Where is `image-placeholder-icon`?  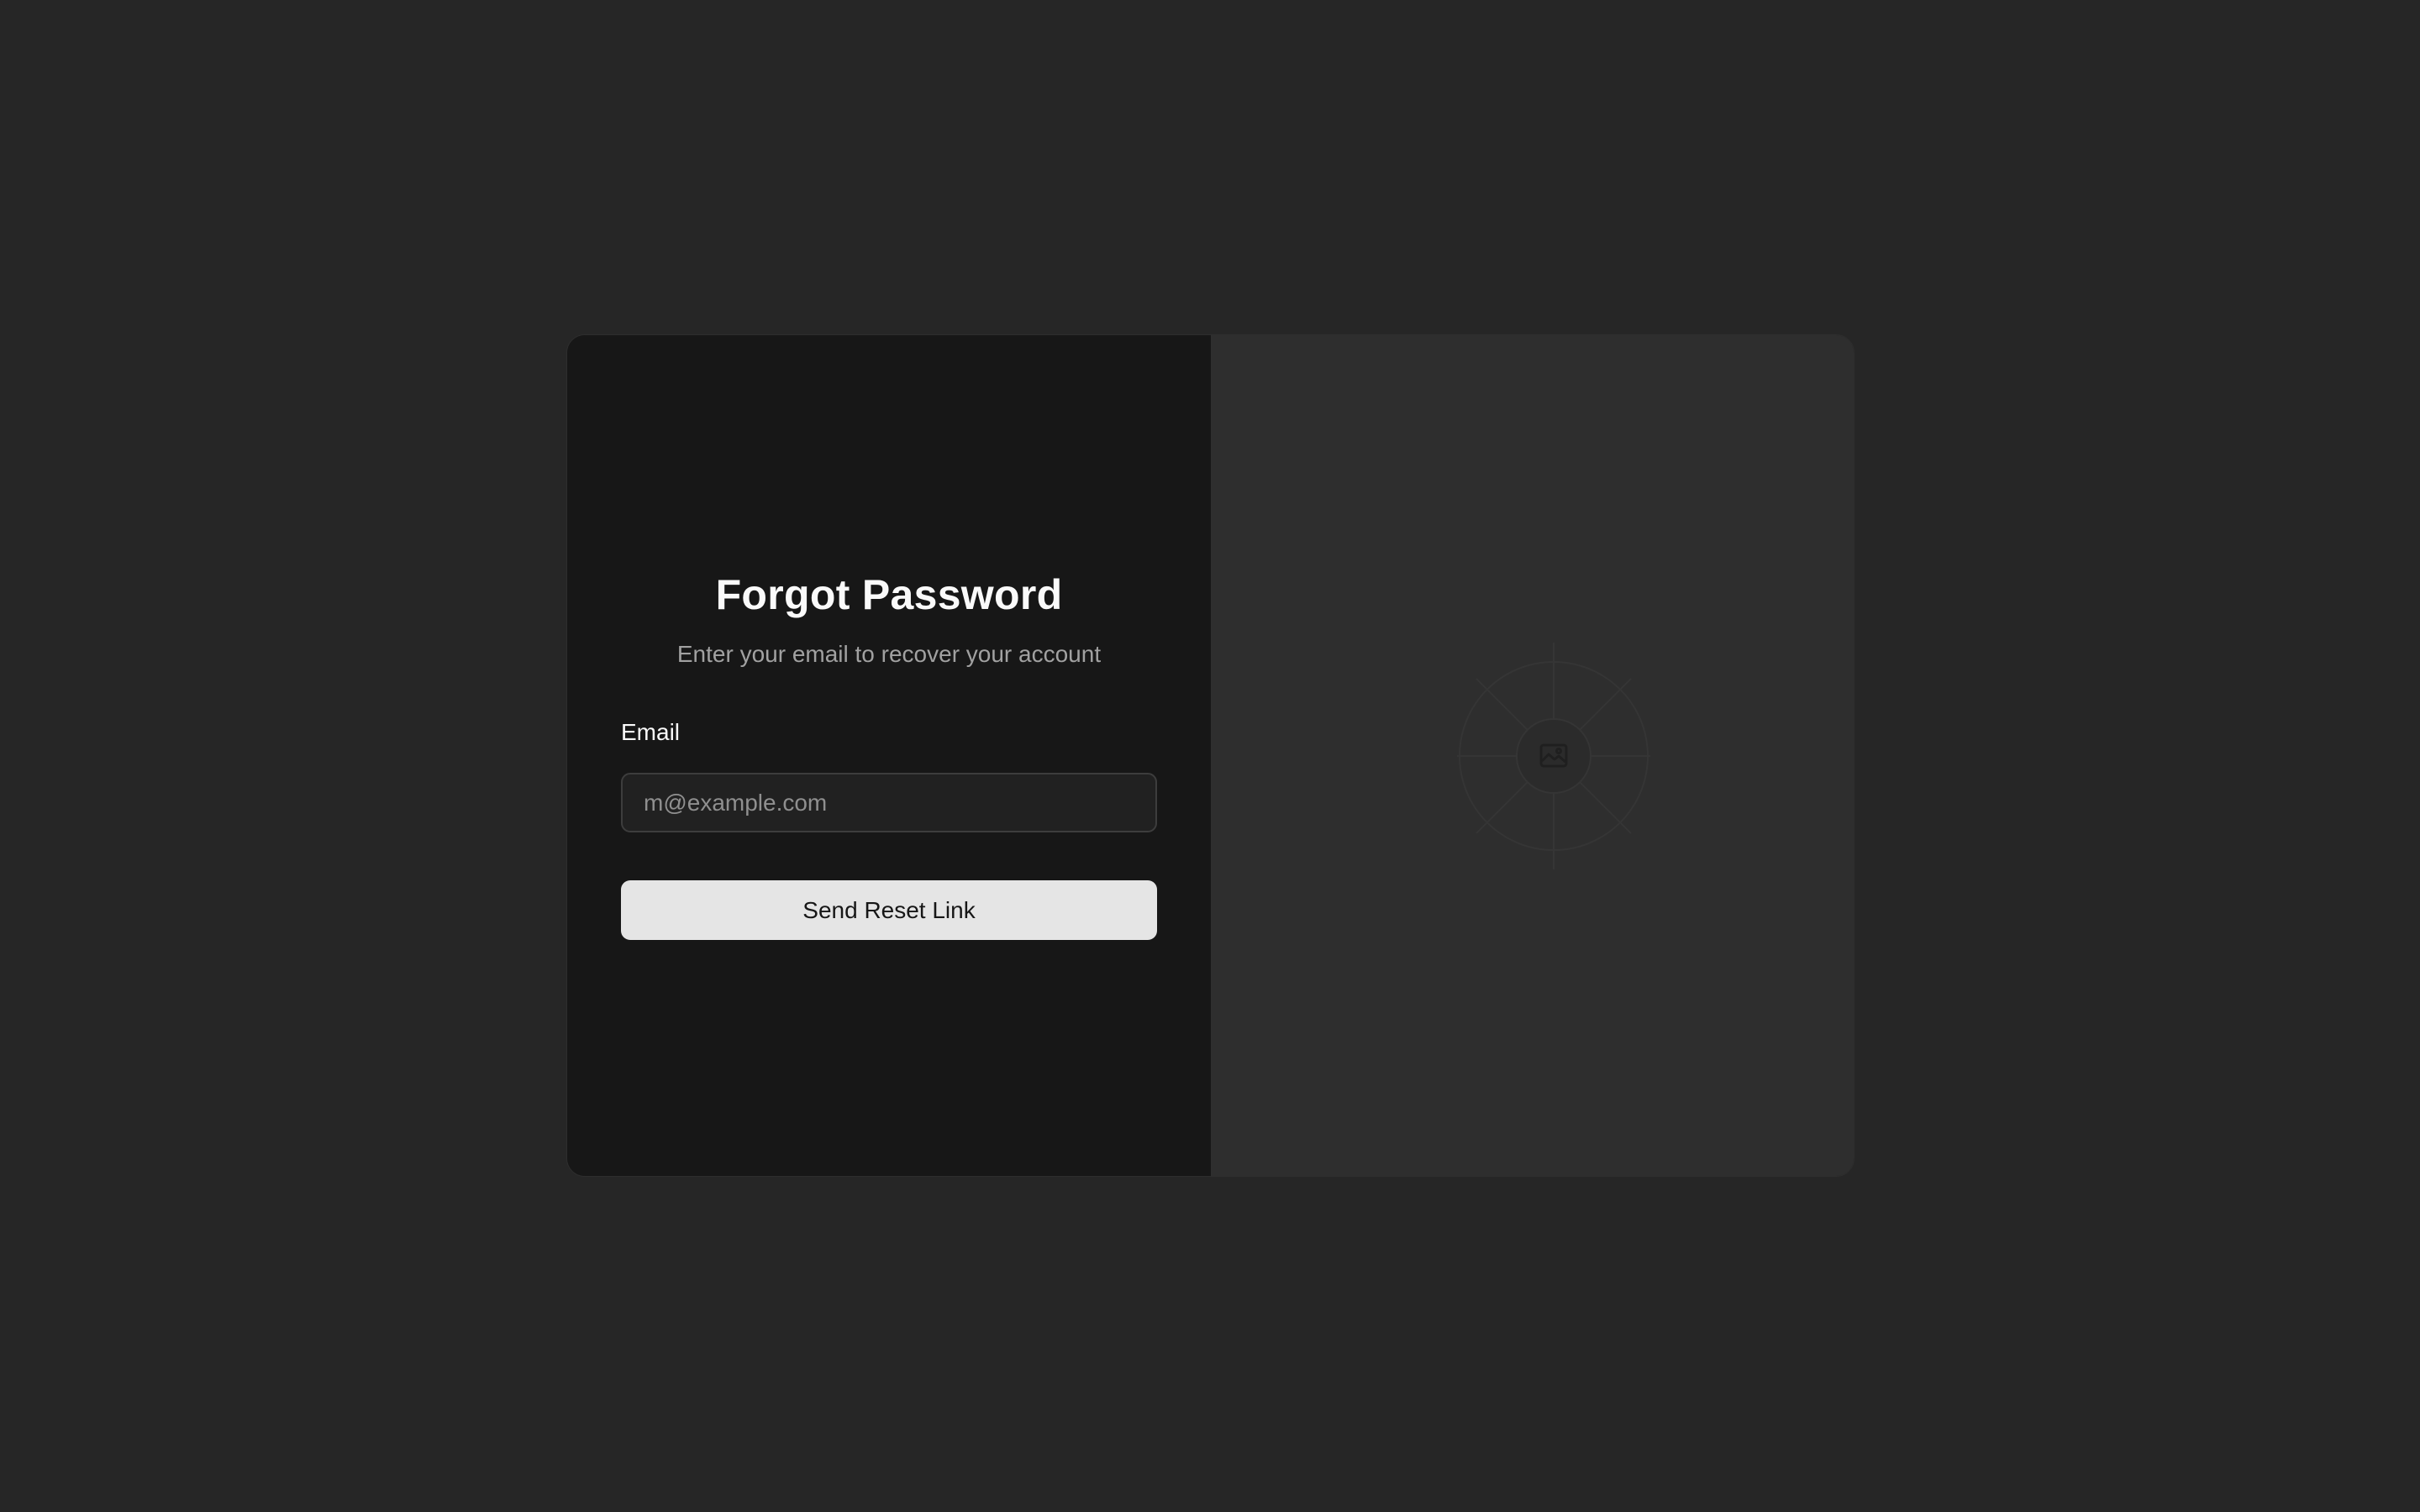 image-placeholder-icon is located at coordinates (1554, 756).